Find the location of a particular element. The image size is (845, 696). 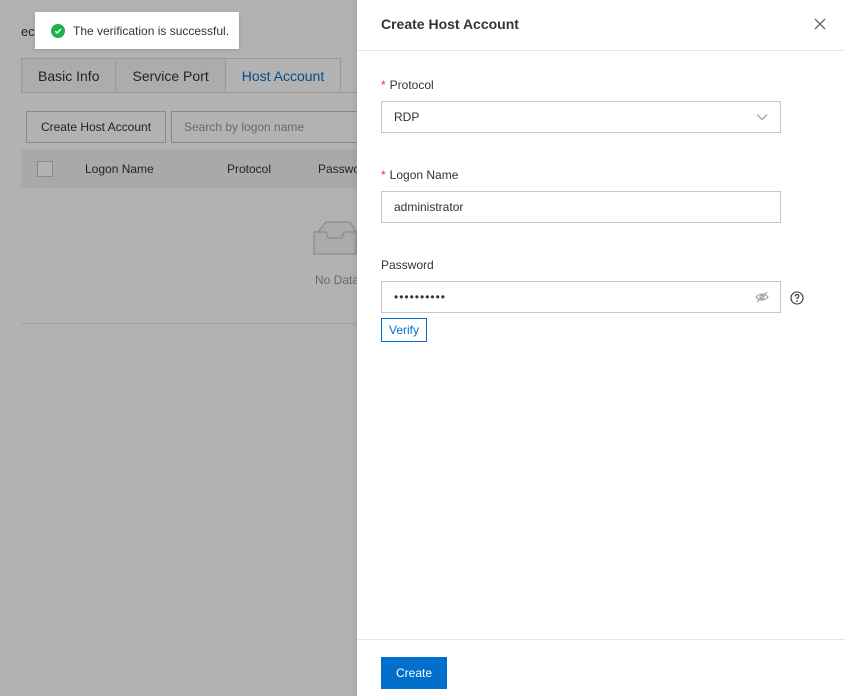

success-toast: The verification is successful. is located at coordinates (137, 30).